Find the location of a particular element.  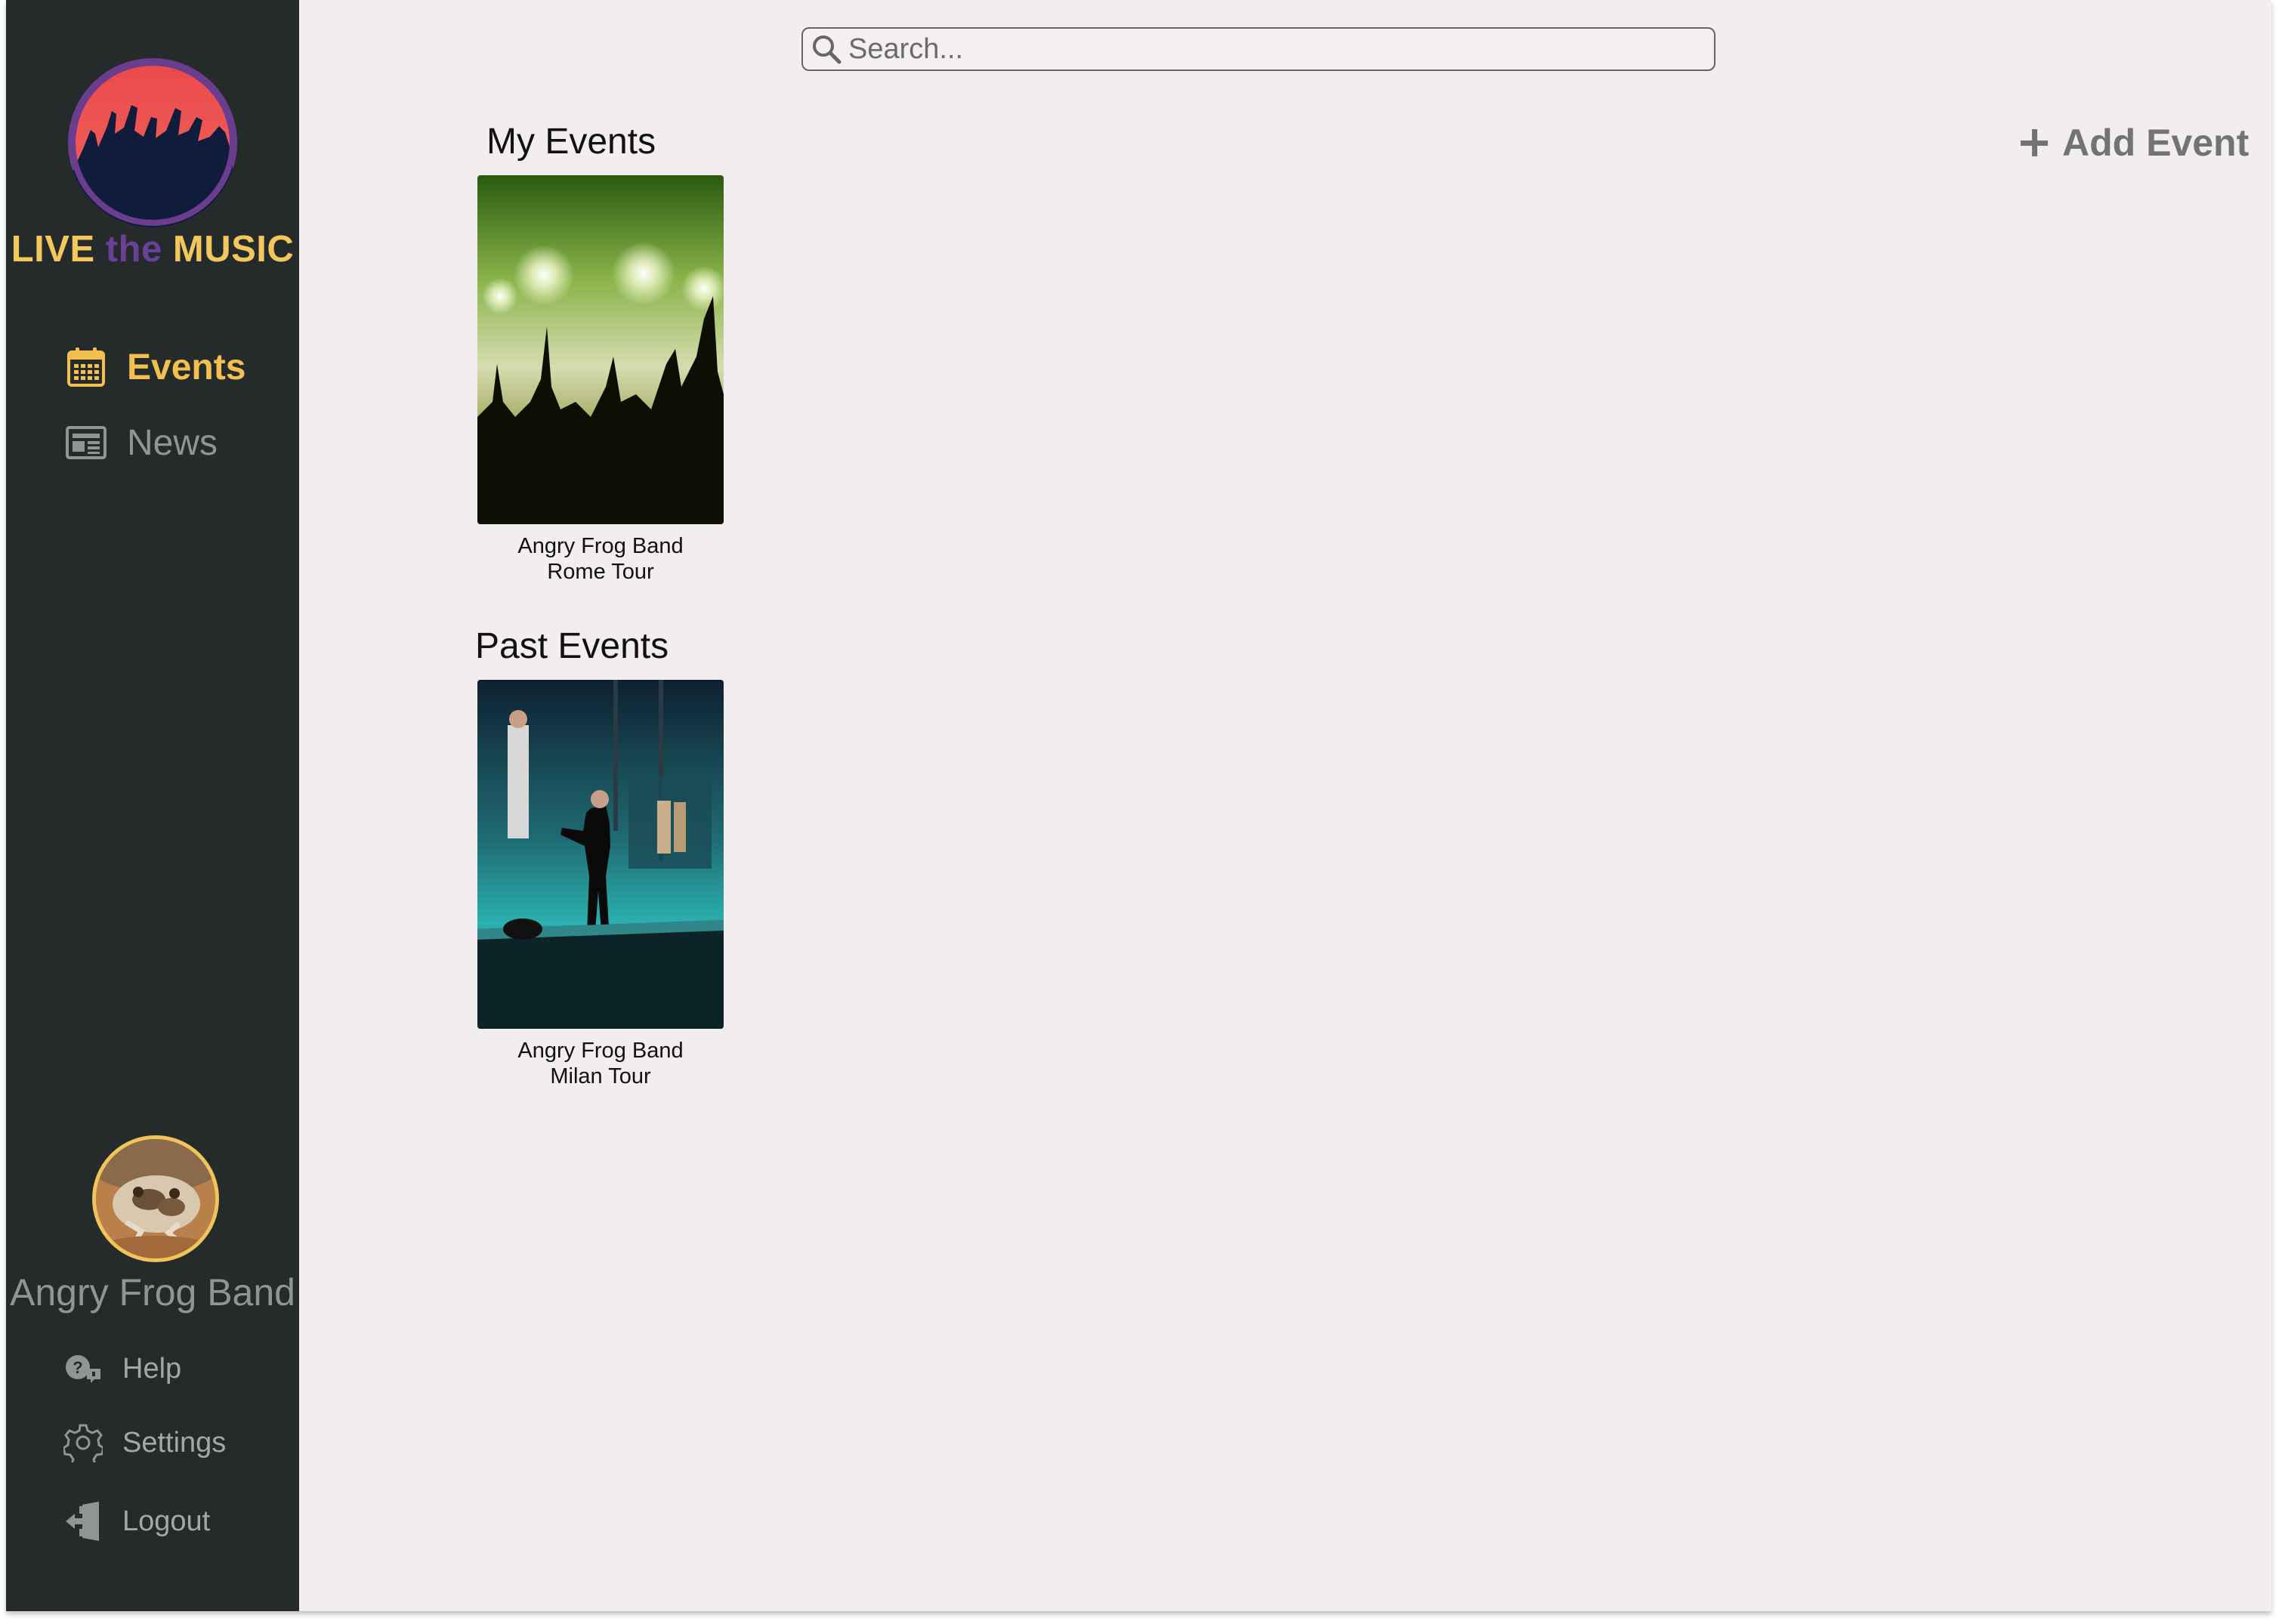

event-card-milan: Angry Frog Band Milan Tour is located at coordinates (600, 884).